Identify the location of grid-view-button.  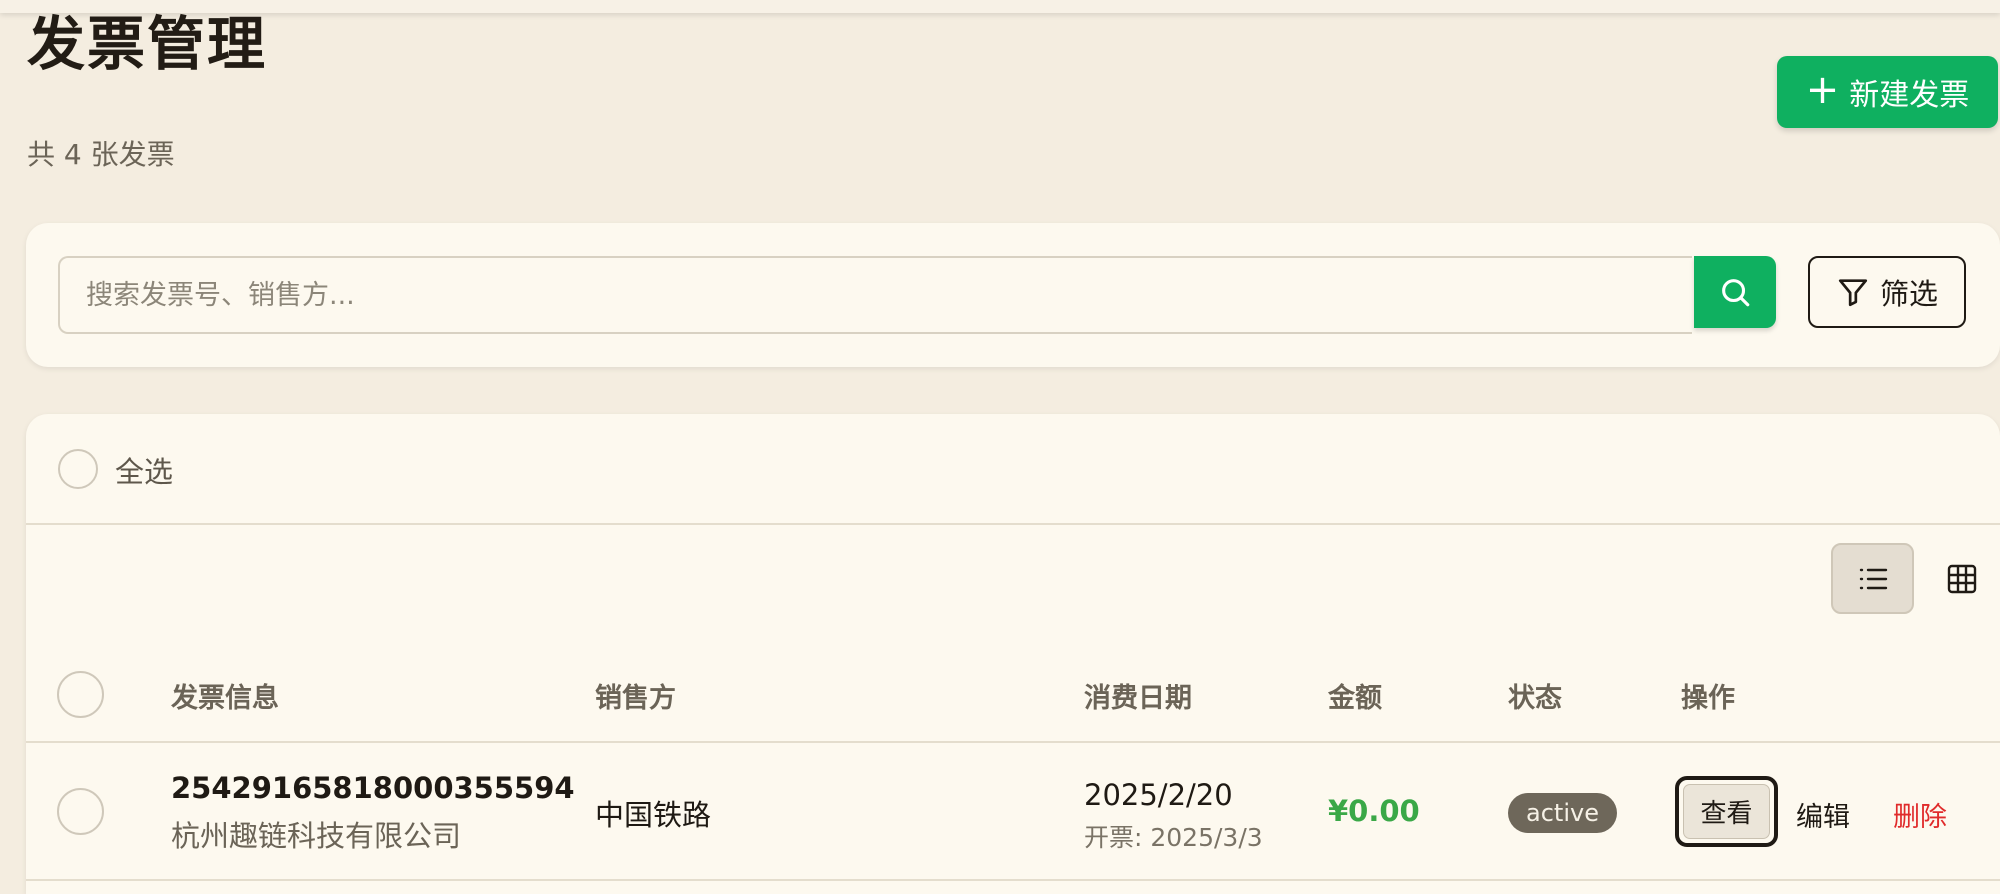
(1962, 579).